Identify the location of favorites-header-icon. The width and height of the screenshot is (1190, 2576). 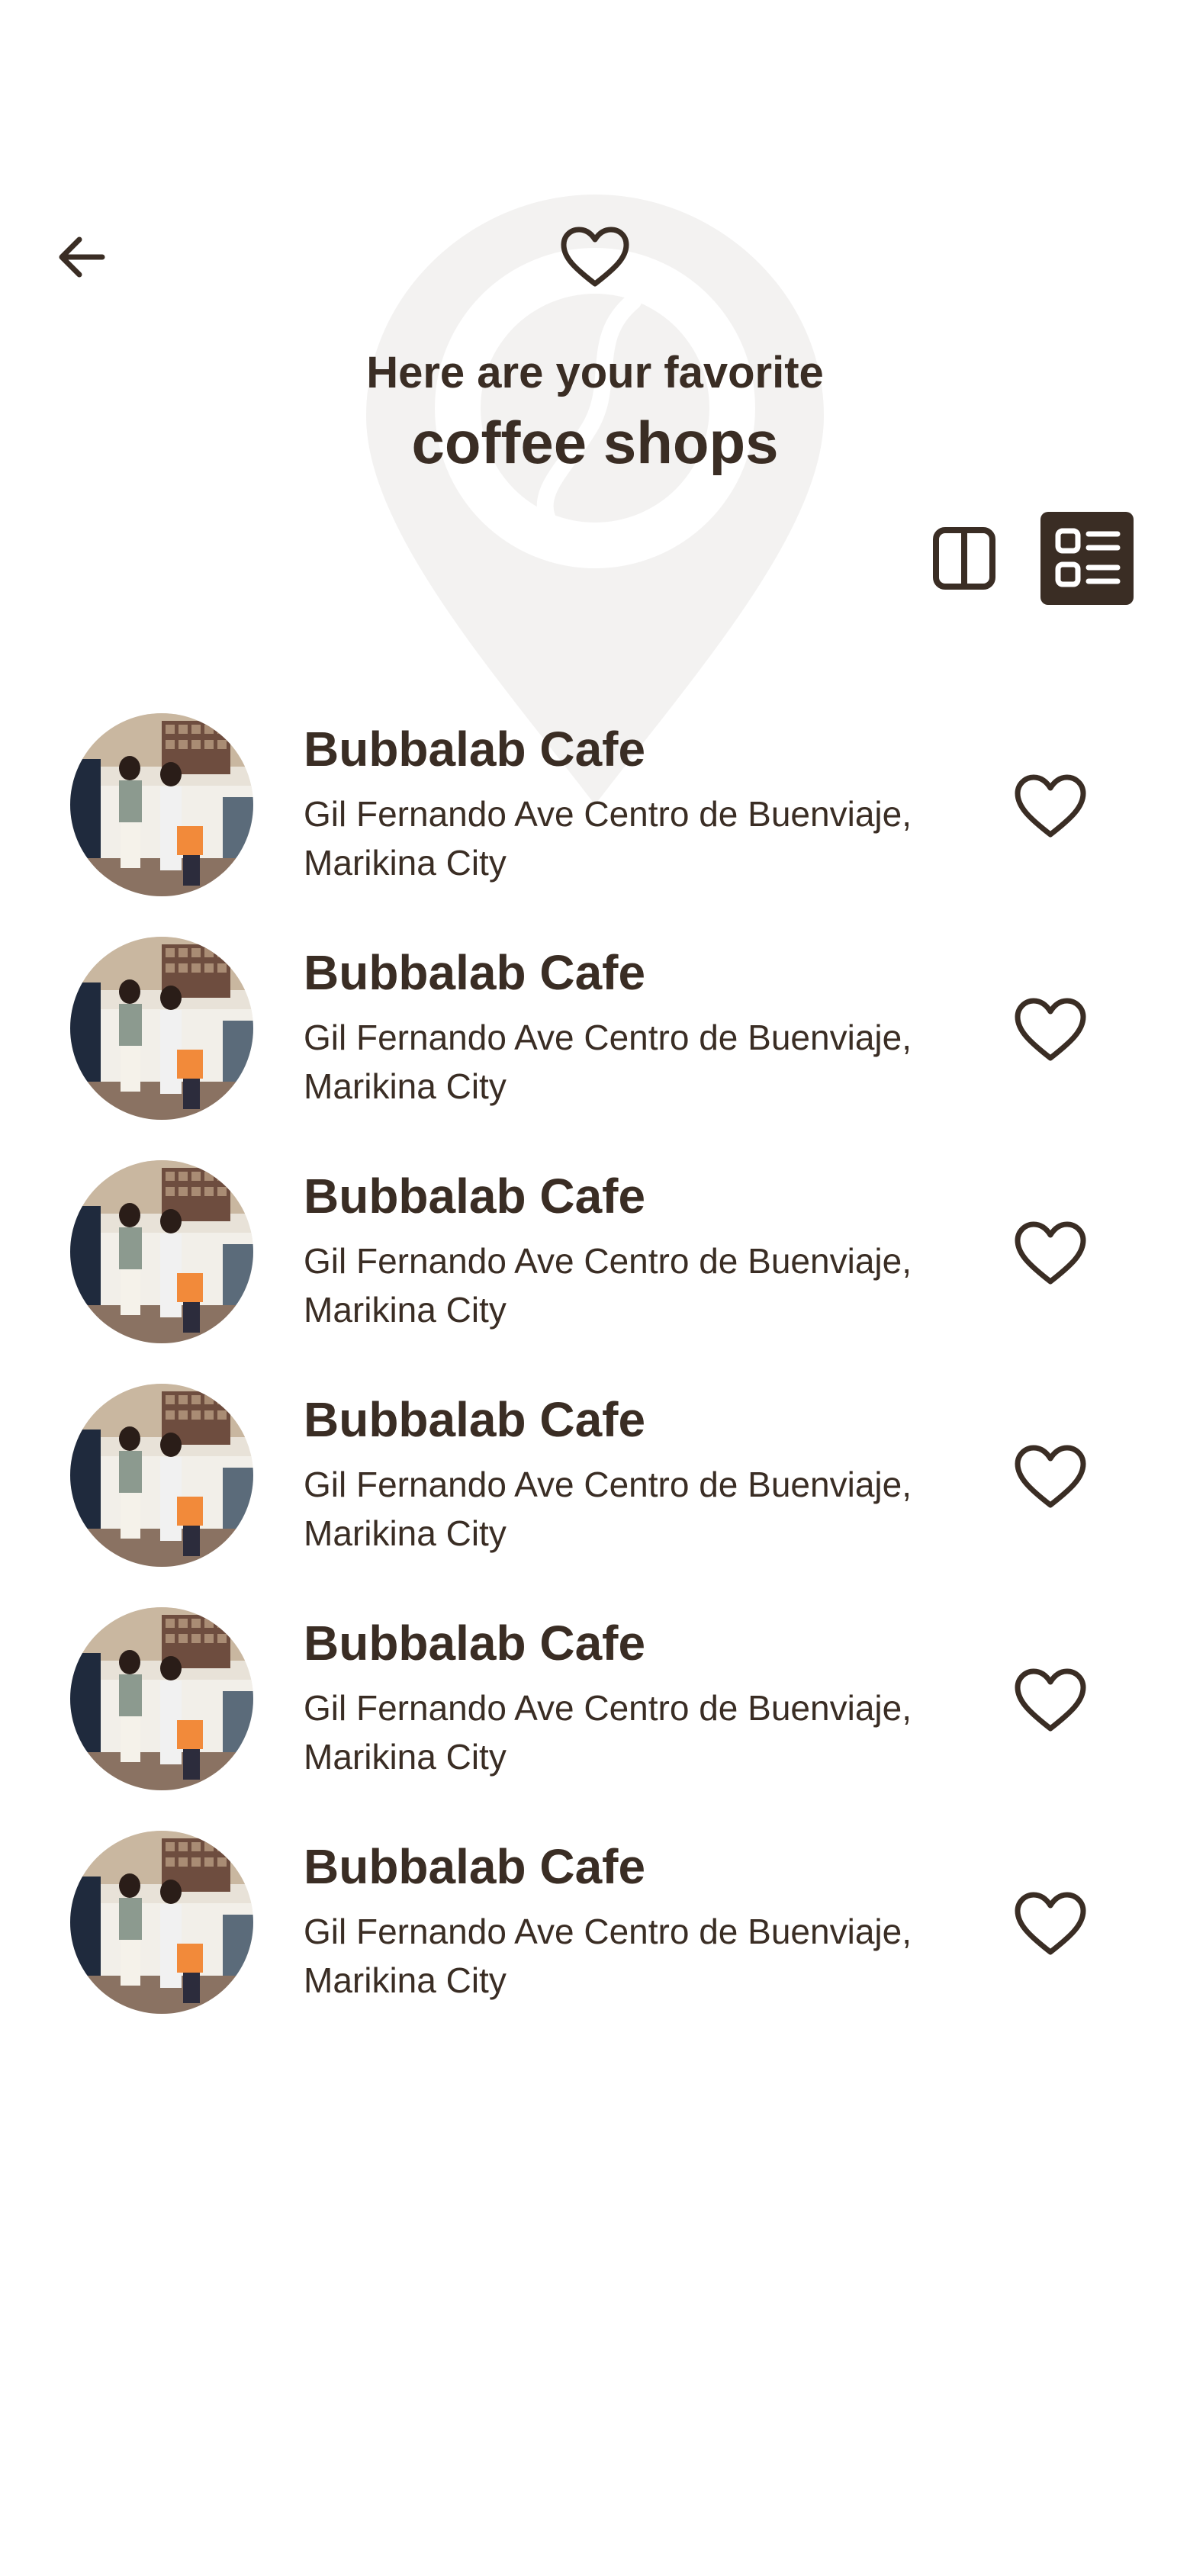
(595, 257).